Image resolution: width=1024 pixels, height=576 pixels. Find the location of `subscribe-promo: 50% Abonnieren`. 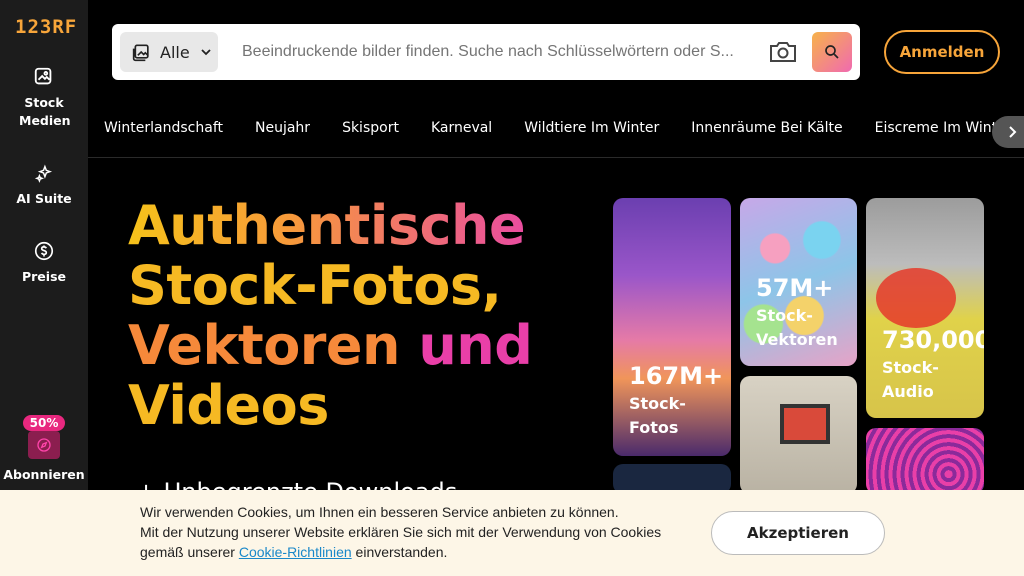

subscribe-promo: 50% Abonnieren is located at coordinates (44, 447).